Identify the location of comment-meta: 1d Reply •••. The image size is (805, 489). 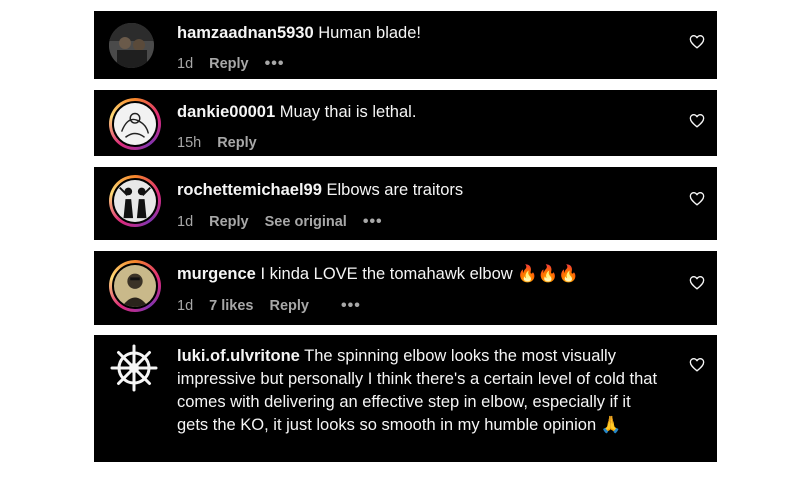
(238, 64).